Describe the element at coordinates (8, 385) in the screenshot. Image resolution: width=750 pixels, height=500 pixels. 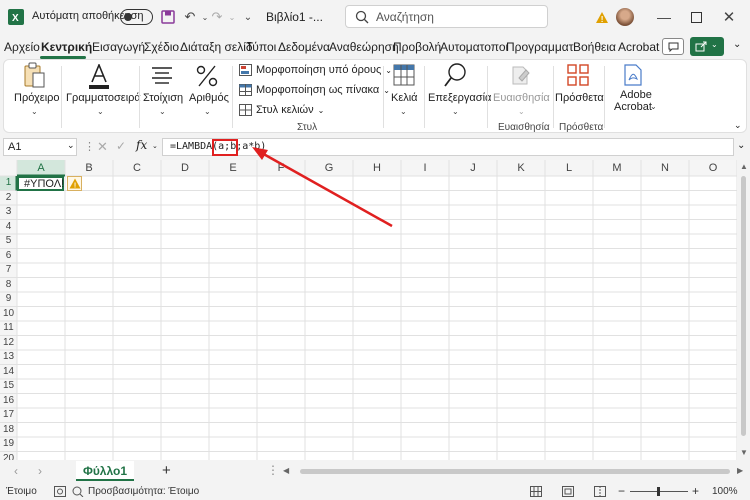
I see `row-header-15: 15` at that location.